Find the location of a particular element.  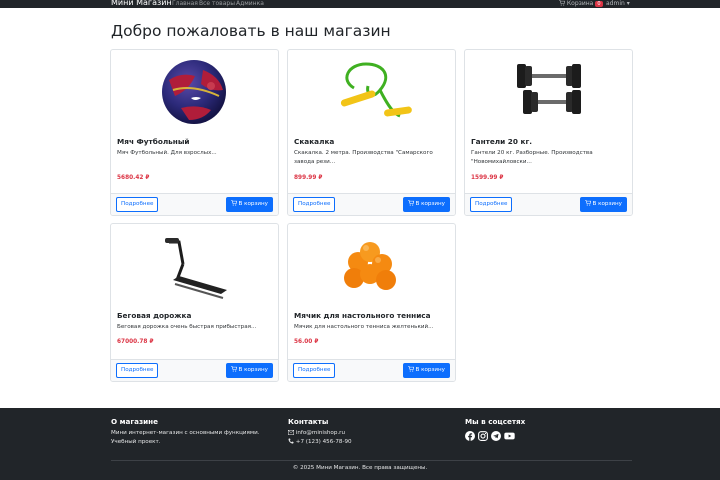

nav-link-home: Главная is located at coordinates (185, 3).